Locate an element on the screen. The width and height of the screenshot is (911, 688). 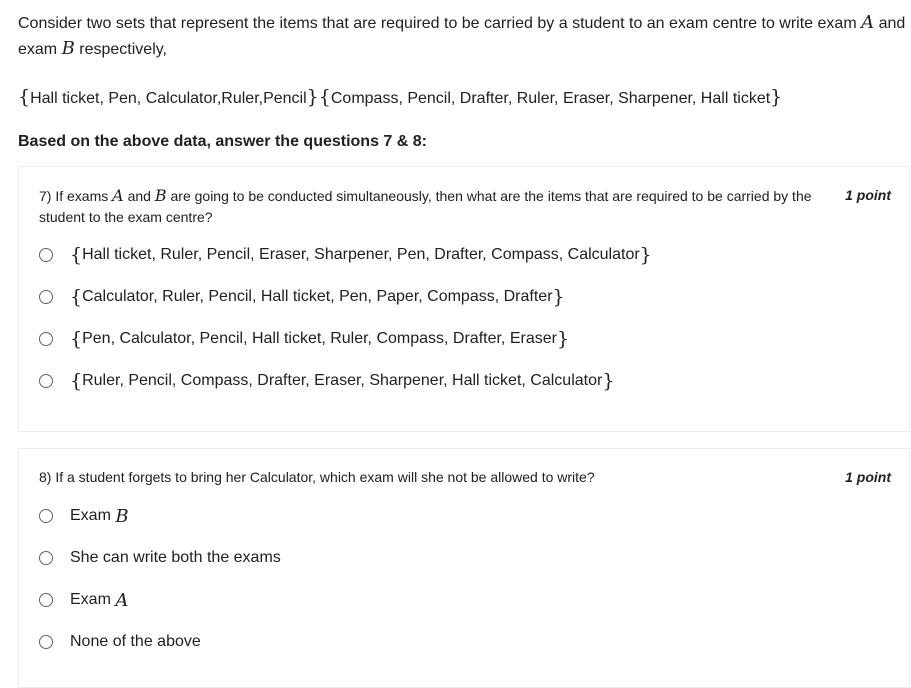
q8-option-4-label: None of the above is located at coordinates (135, 641).